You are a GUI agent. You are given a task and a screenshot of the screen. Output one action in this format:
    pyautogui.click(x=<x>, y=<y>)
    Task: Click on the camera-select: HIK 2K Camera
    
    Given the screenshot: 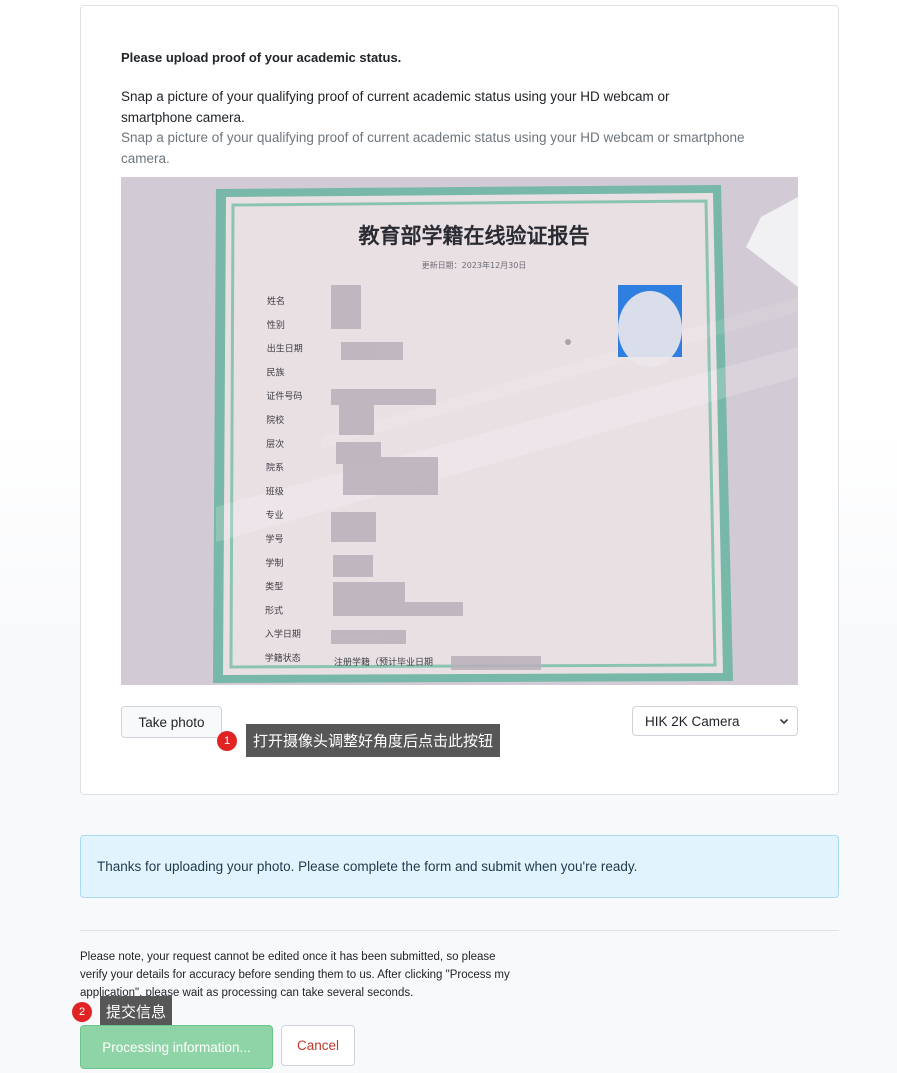 What is the action you would take?
    pyautogui.click(x=715, y=721)
    